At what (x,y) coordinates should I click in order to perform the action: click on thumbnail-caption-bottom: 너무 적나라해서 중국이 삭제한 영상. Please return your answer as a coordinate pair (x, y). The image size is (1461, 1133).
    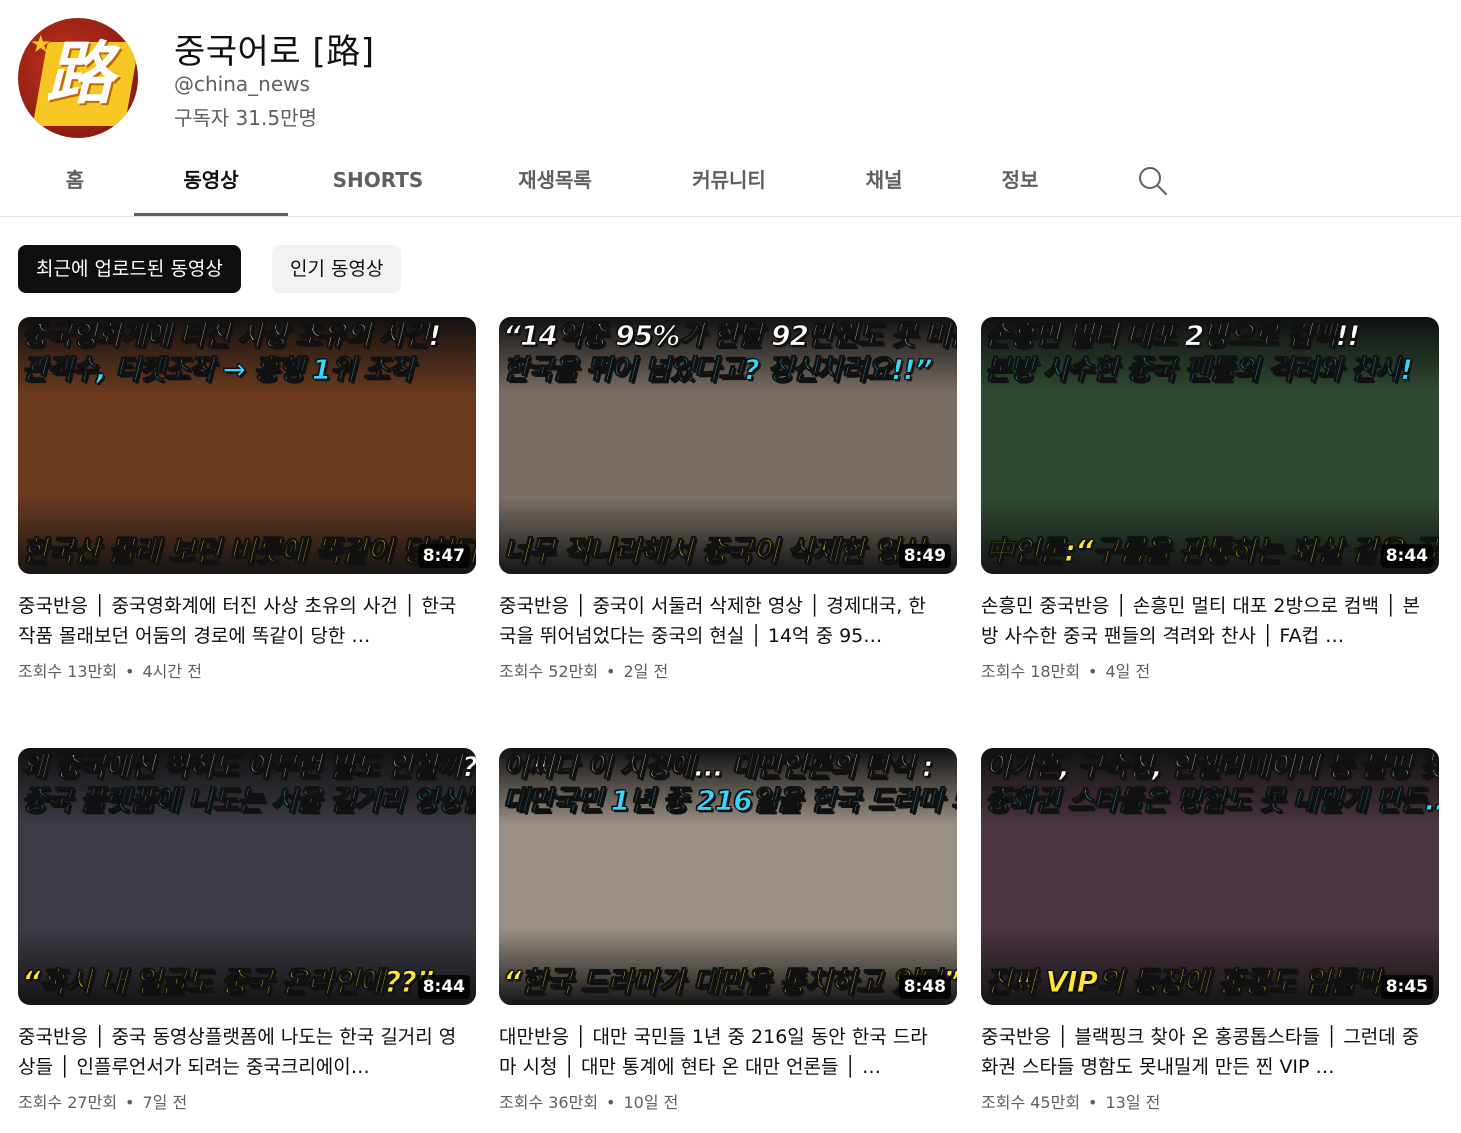
    Looking at the image, I should click on (715, 552).